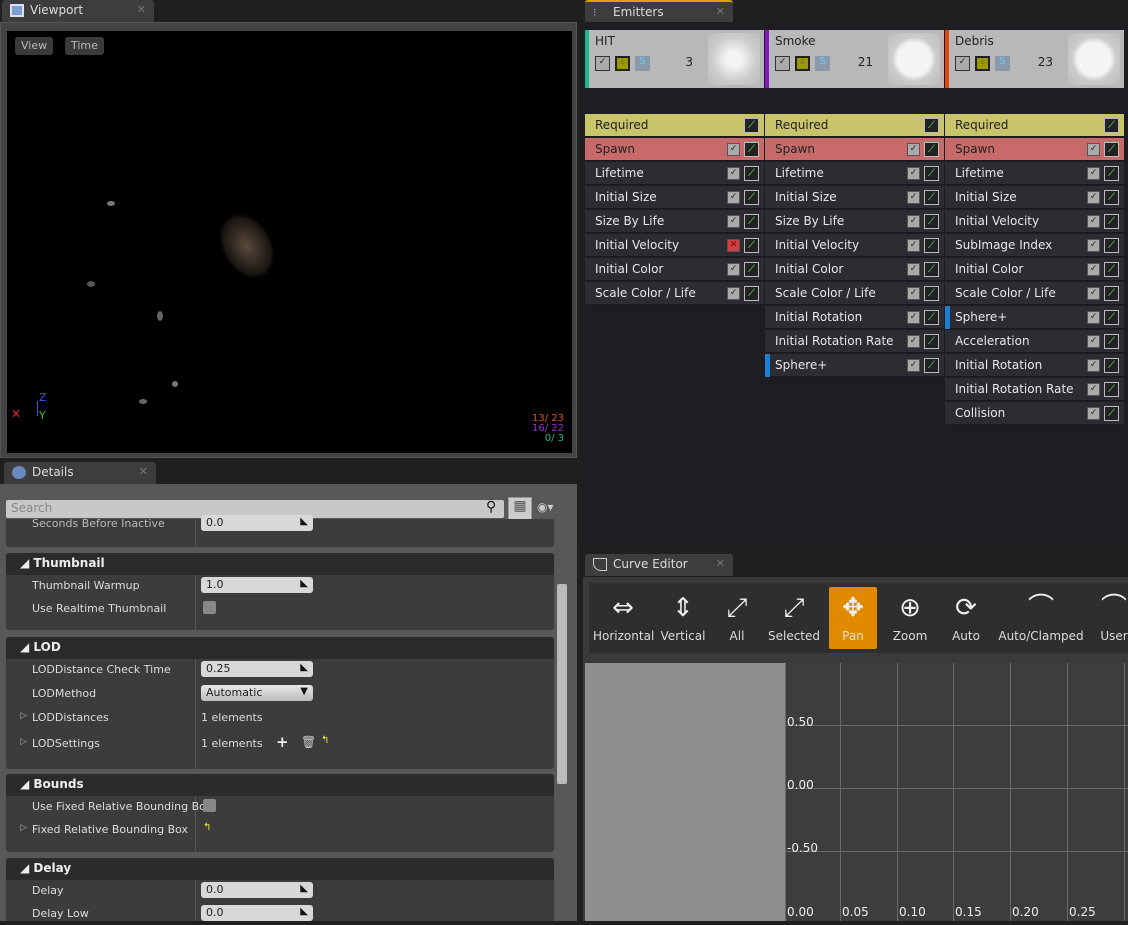 The image size is (1128, 925). I want to click on selected-button: ⤢ Selected, so click(794, 618).